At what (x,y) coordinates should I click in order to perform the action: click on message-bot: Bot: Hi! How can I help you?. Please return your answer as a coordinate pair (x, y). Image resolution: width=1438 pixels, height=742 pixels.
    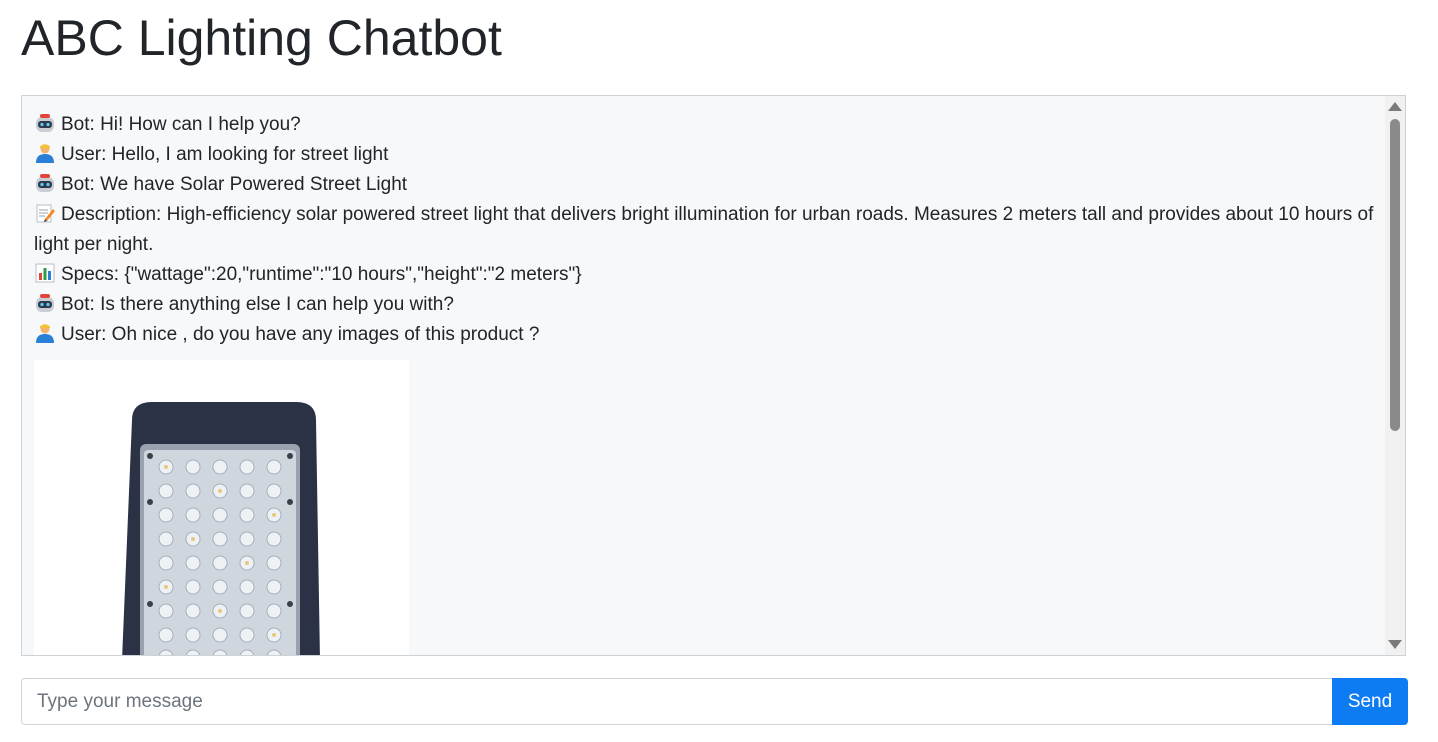
    Looking at the image, I should click on (706, 125).